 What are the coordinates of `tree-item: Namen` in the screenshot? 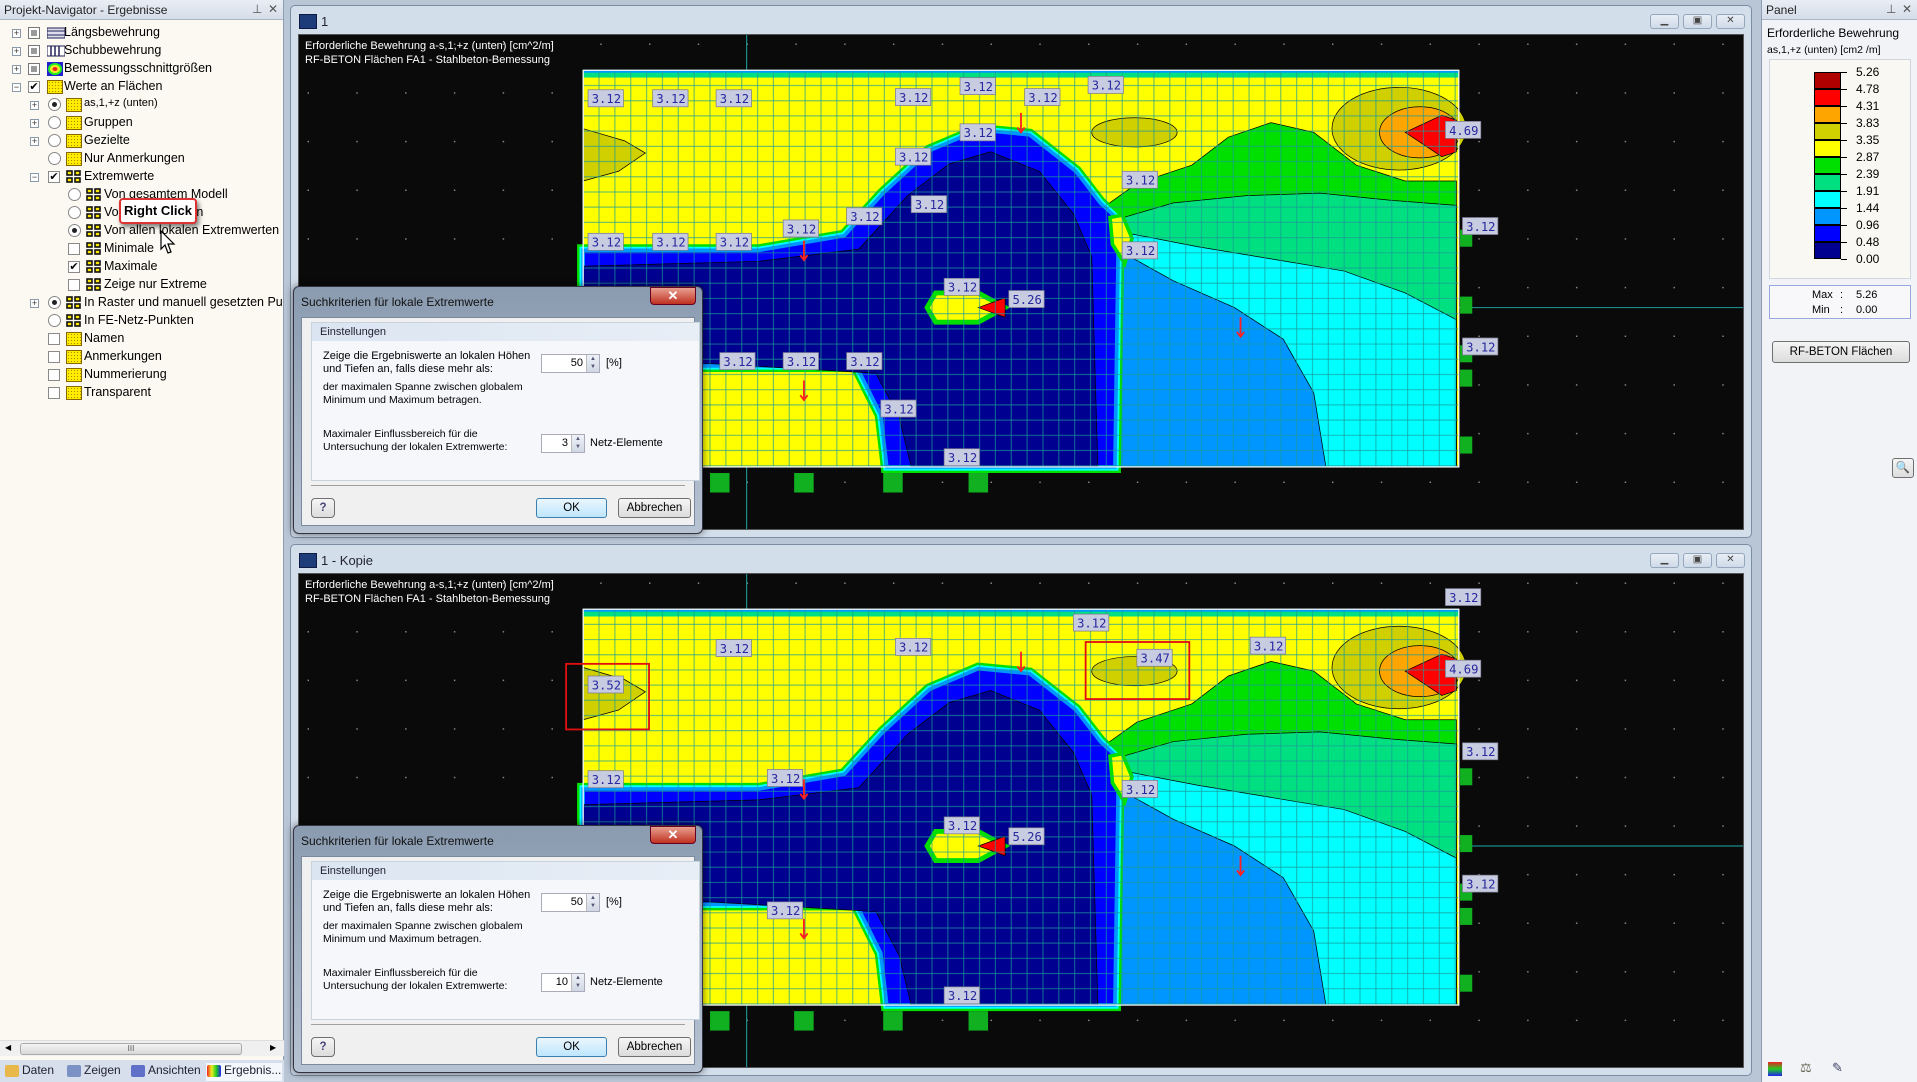 It's located at (141, 339).